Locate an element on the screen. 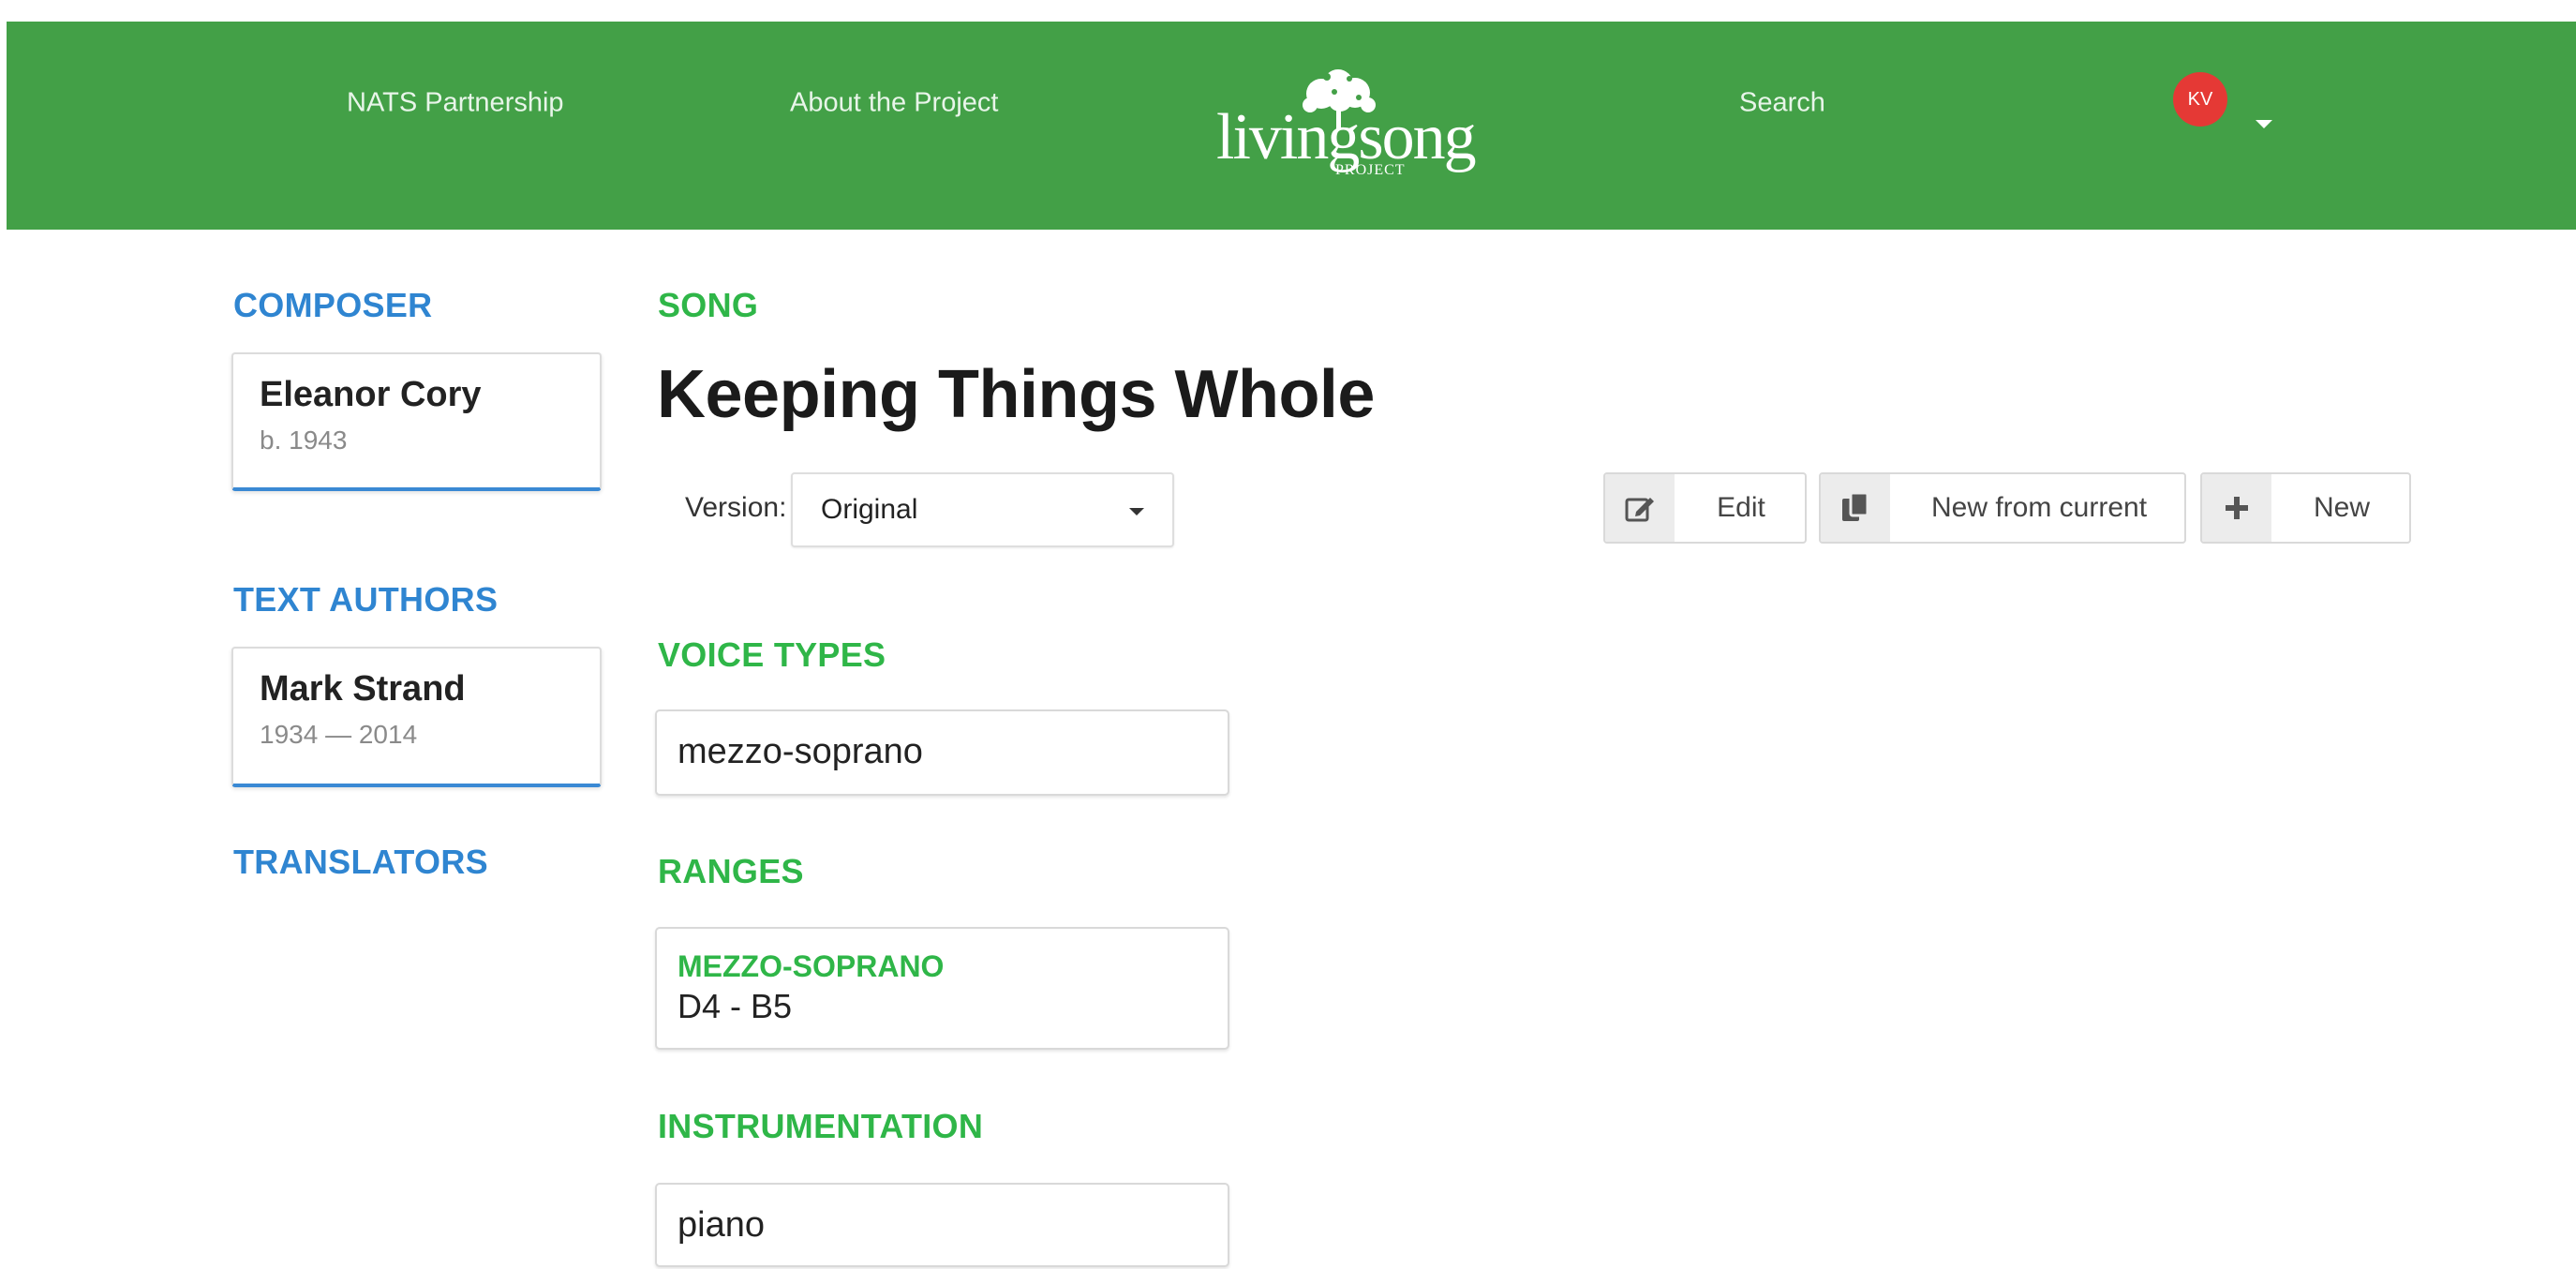 The width and height of the screenshot is (2576, 1269). composer-heading: COMPOSER is located at coordinates (333, 305).